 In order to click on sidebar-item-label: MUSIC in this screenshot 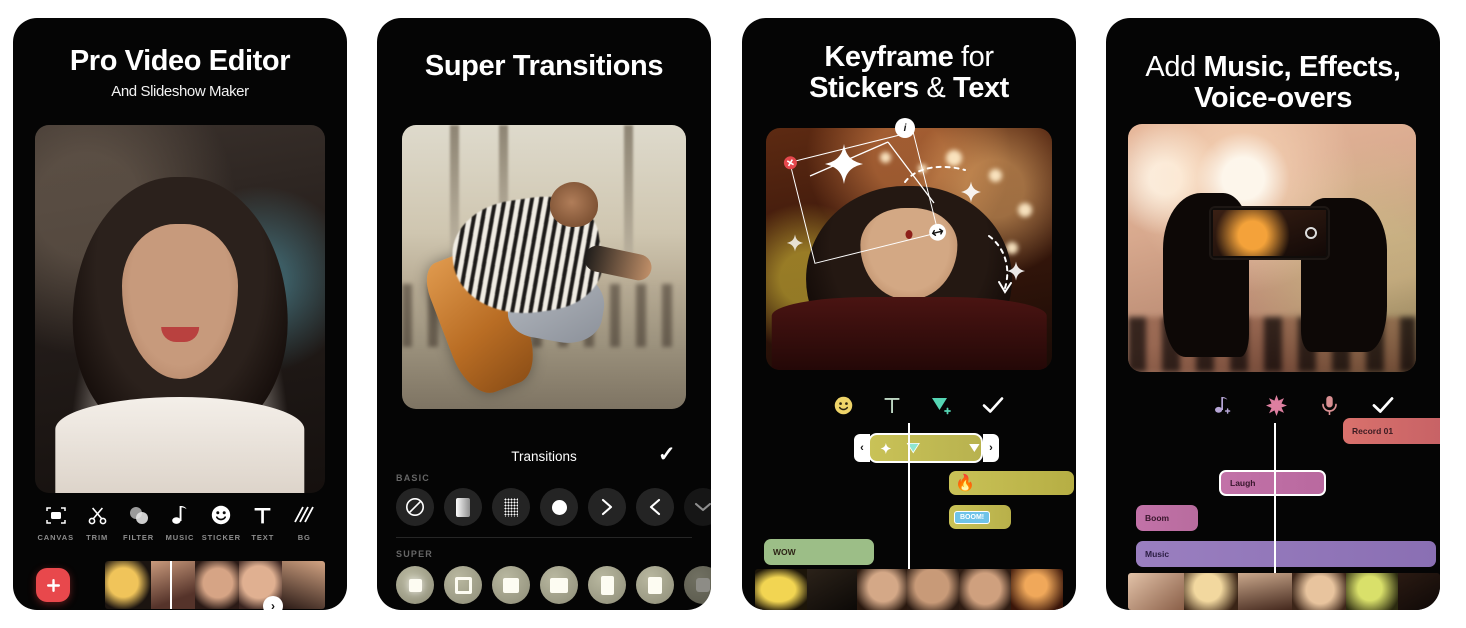, I will do `click(180, 537)`.